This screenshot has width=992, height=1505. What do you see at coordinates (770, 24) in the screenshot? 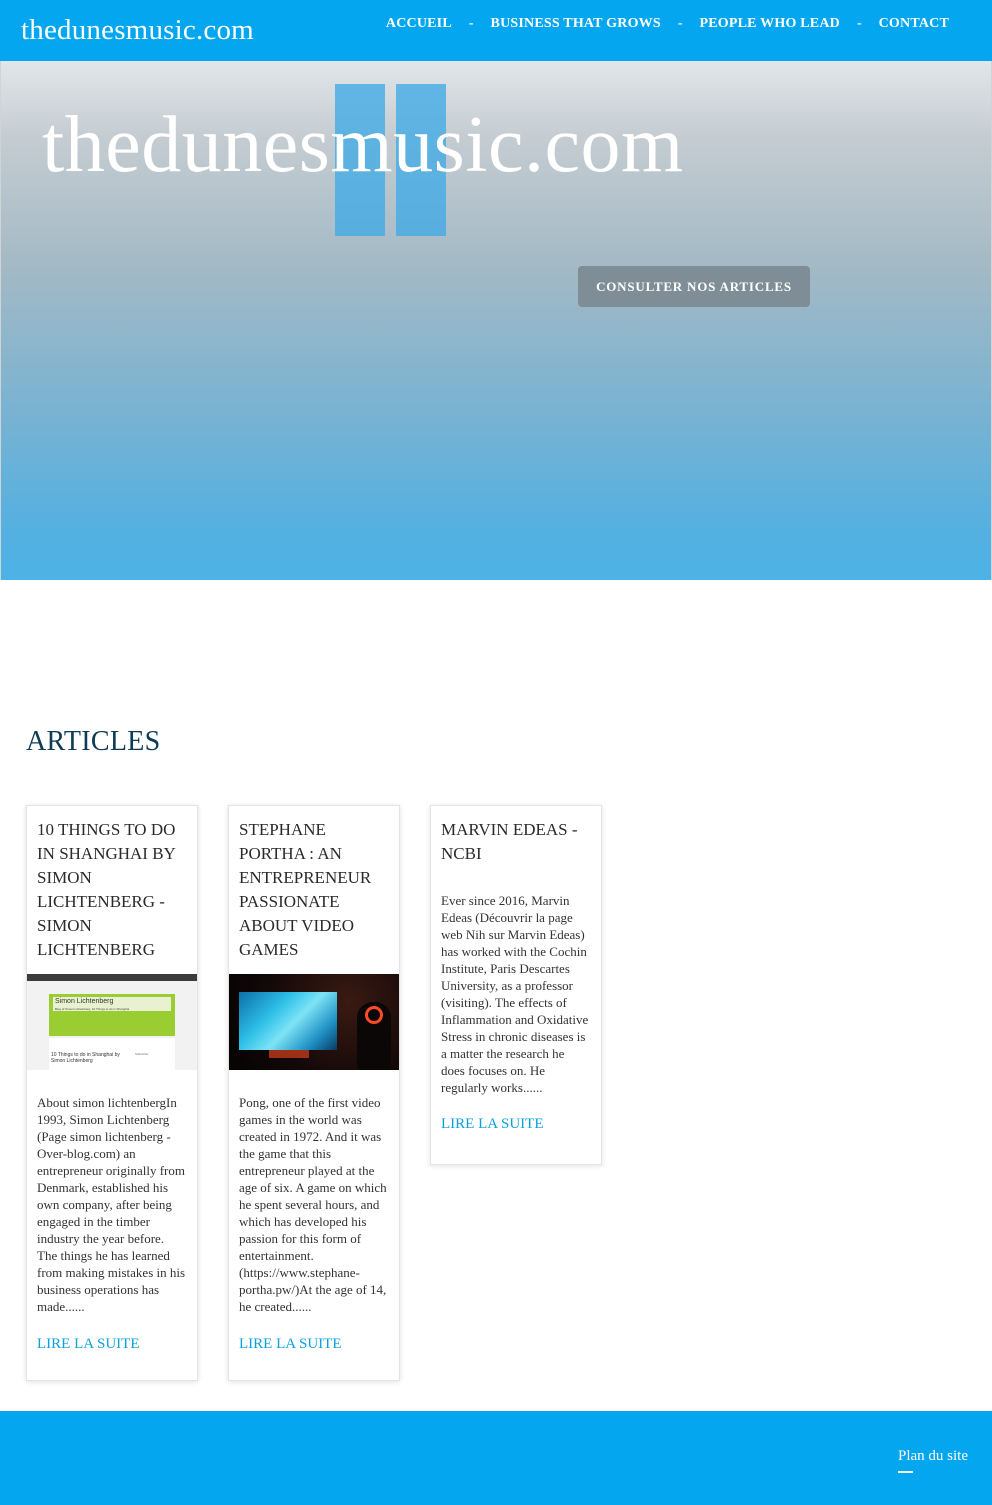
I see `nav-item-people-who-lead: PEOPLE WHO LEAD` at bounding box center [770, 24].